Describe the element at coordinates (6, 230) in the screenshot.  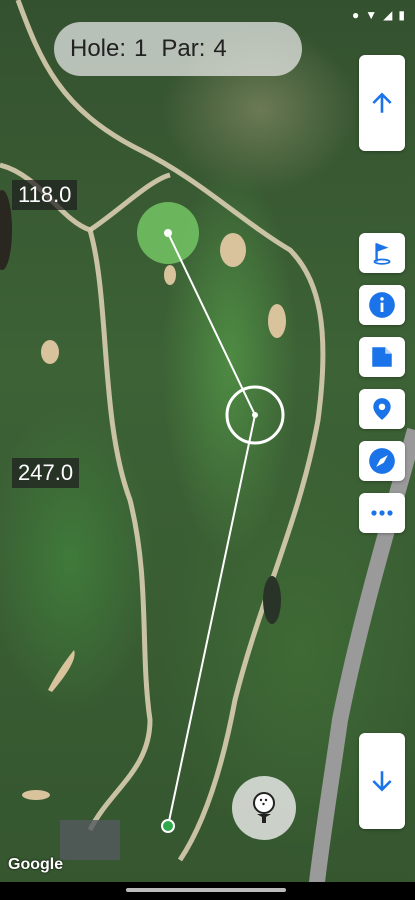
I see `pond-left` at that location.